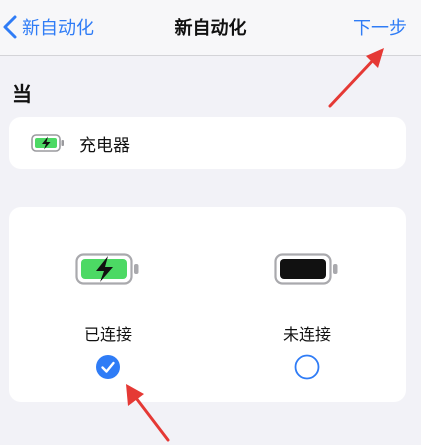  I want to click on checkmark-circle-icon, so click(108, 367).